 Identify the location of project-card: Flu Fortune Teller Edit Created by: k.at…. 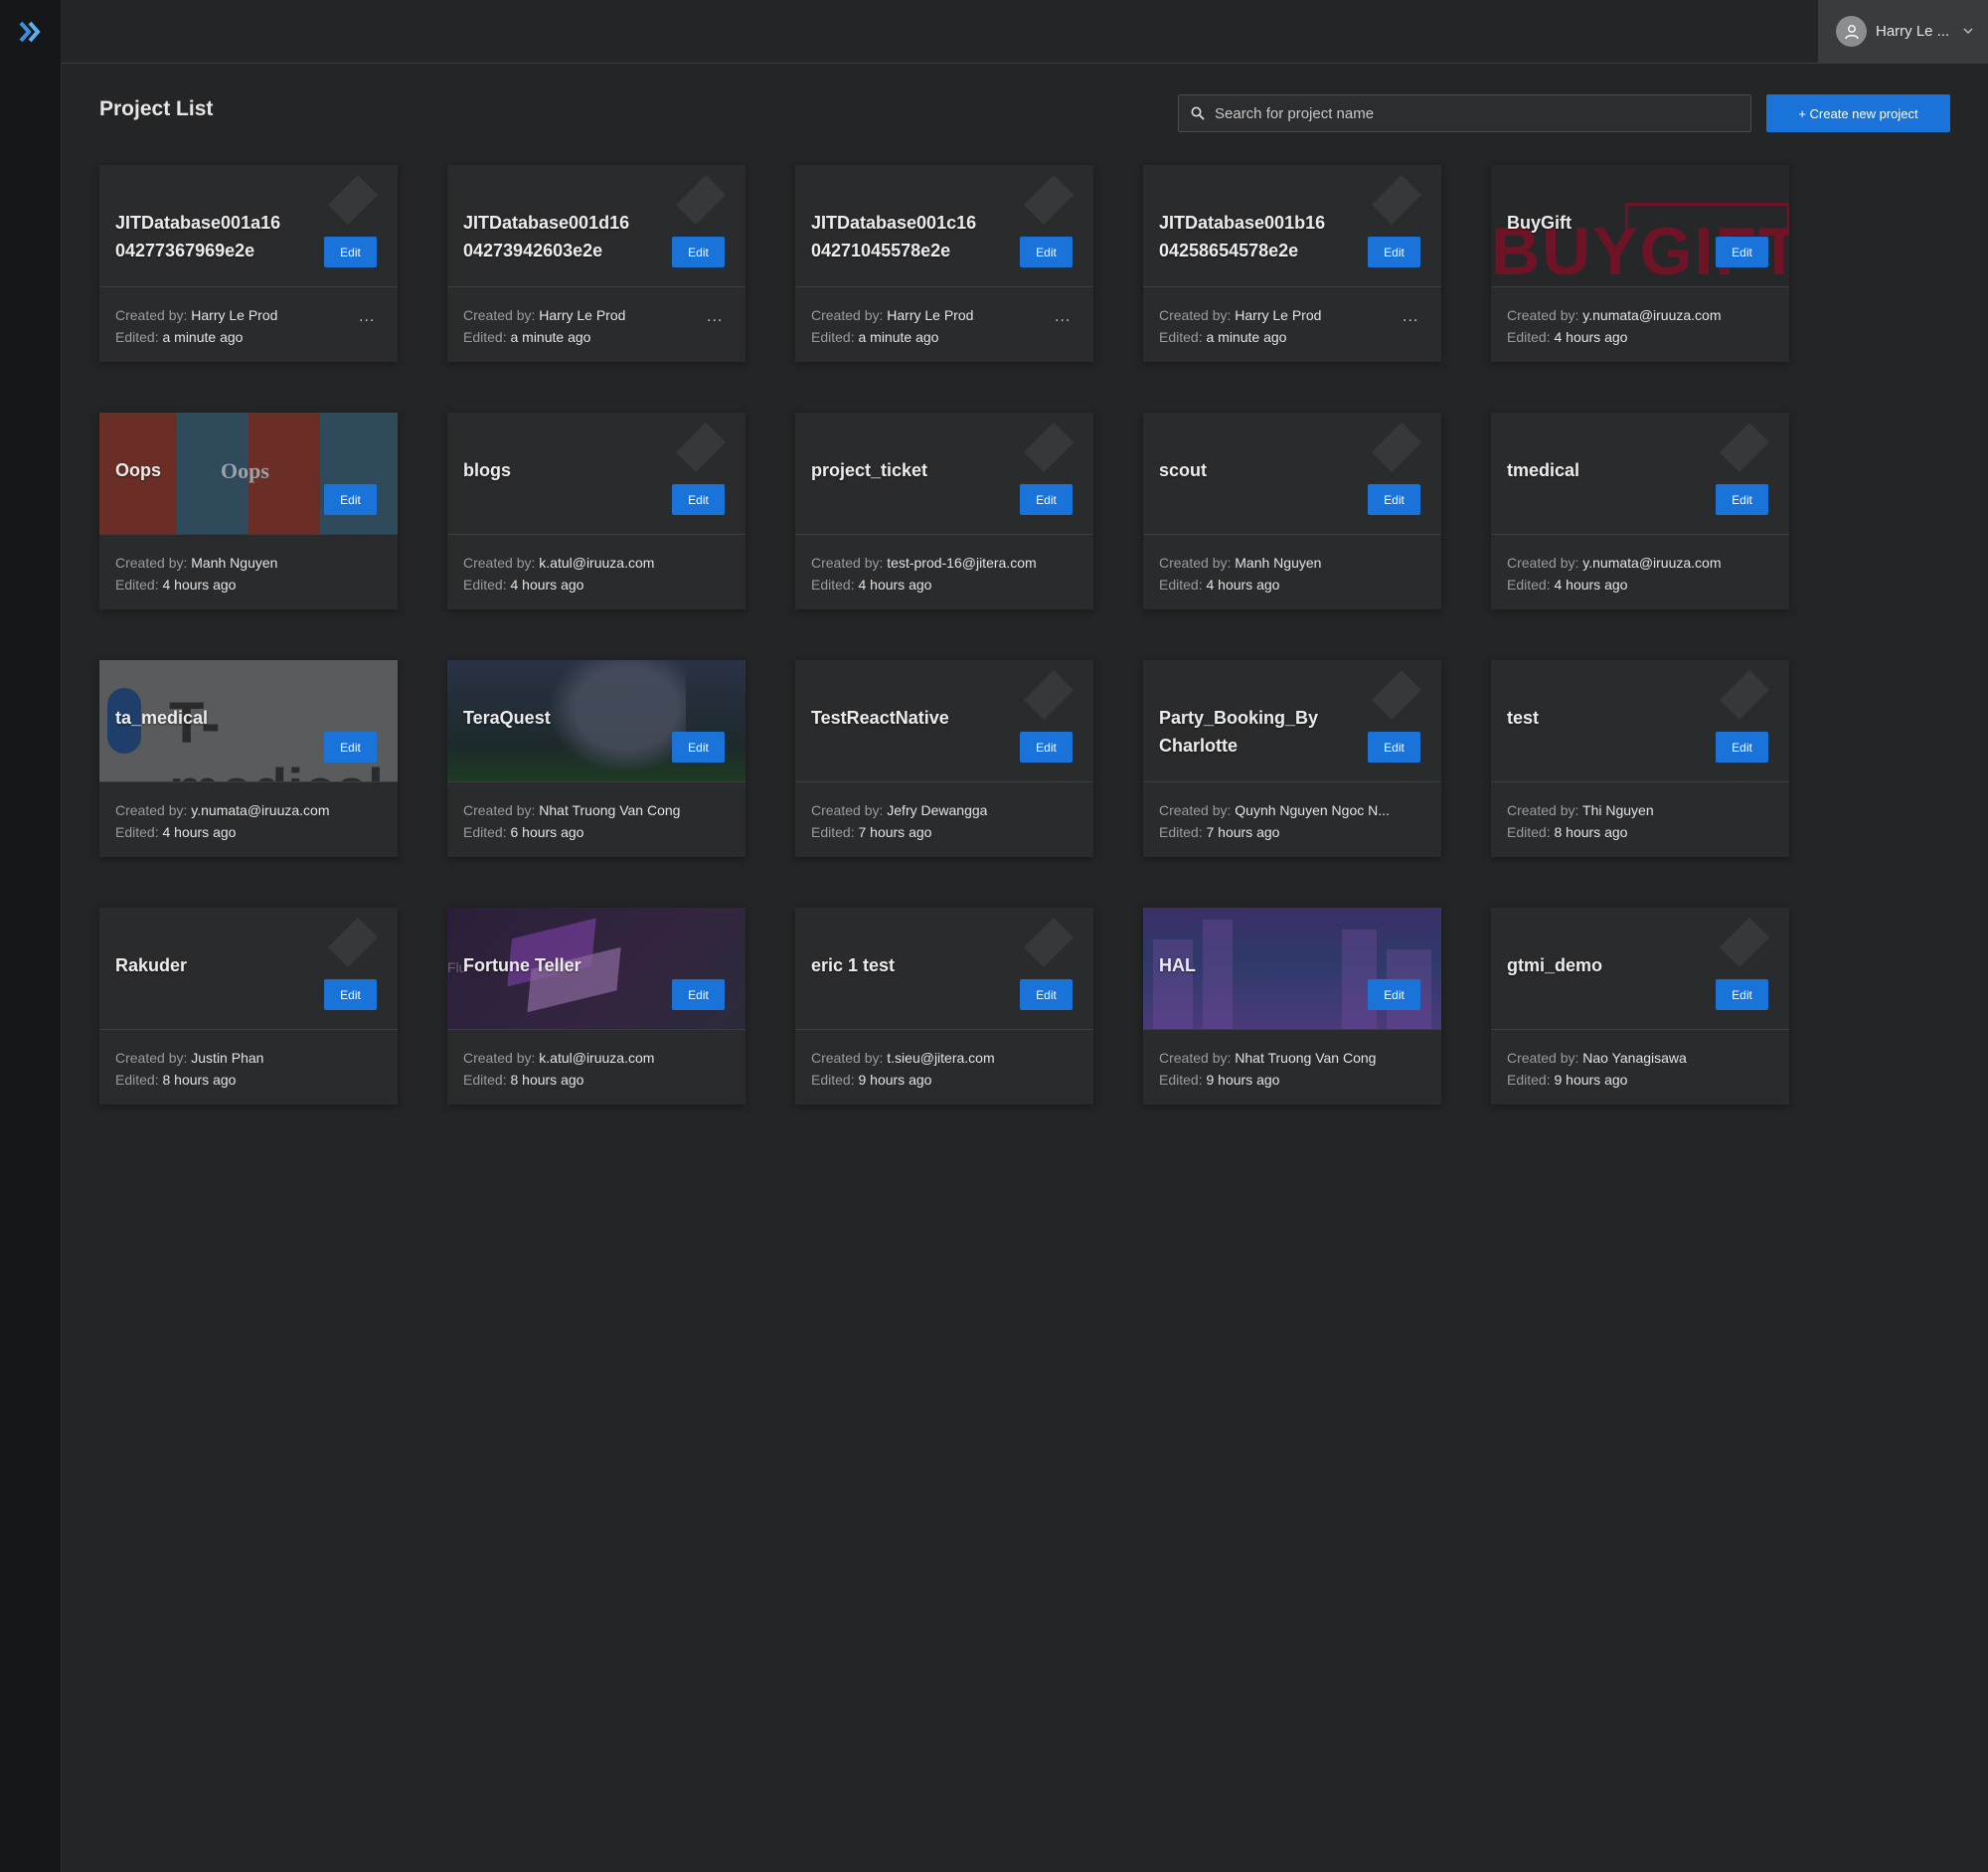
(596, 1006).